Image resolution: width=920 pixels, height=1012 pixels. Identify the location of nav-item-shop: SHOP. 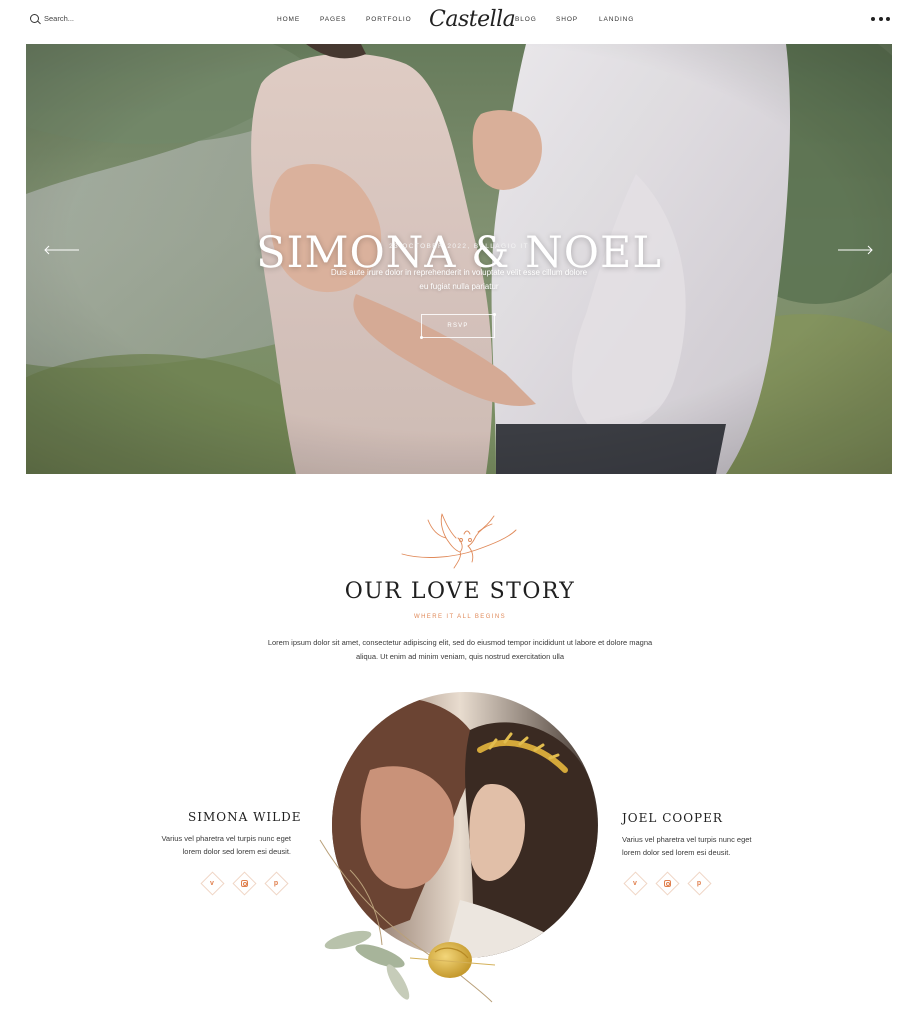
(567, 19).